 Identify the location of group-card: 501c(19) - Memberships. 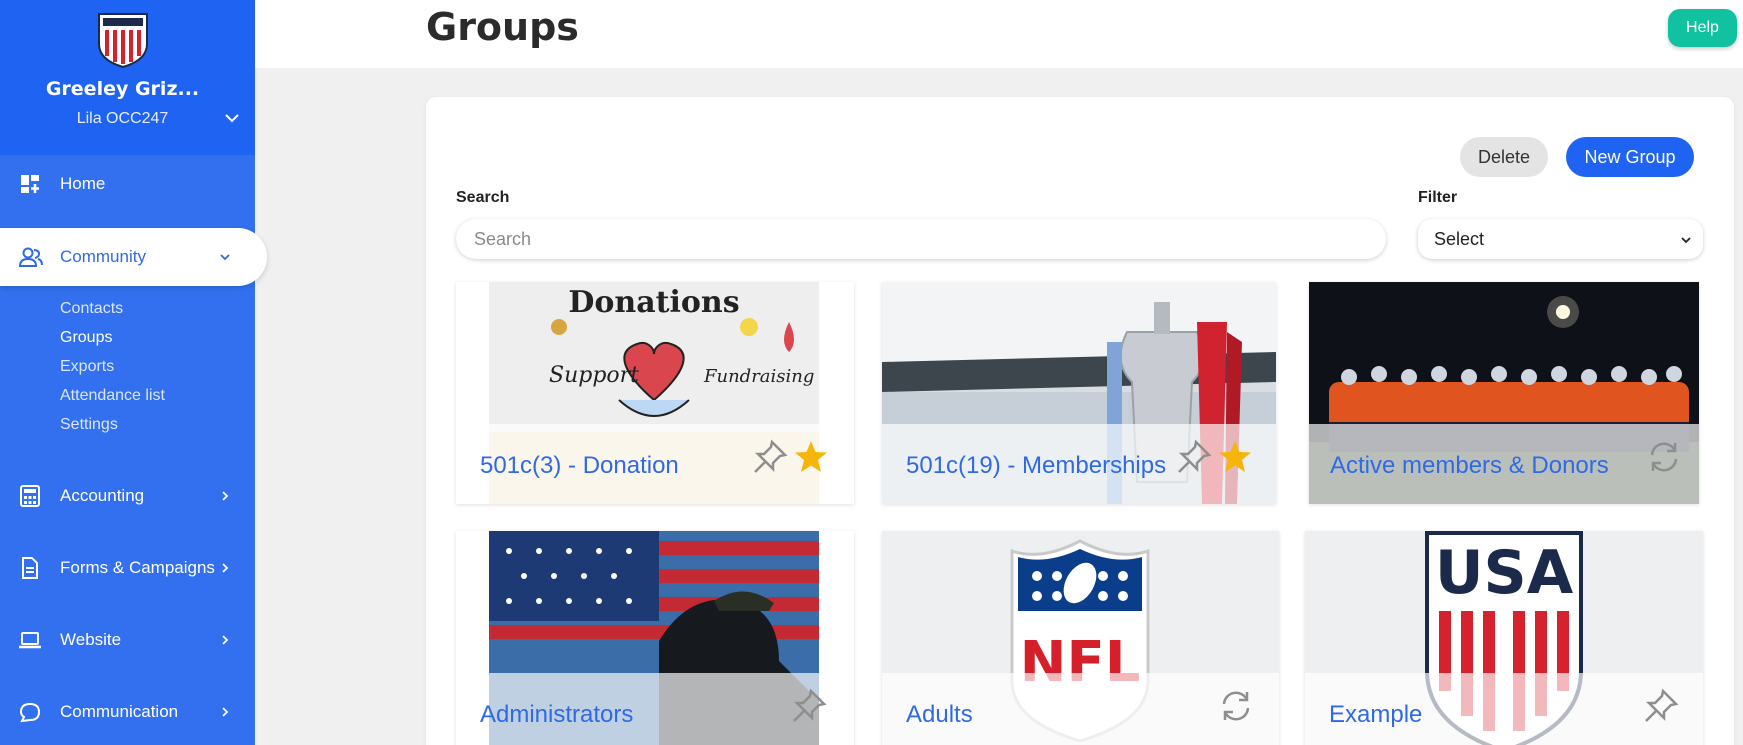
(1079, 393).